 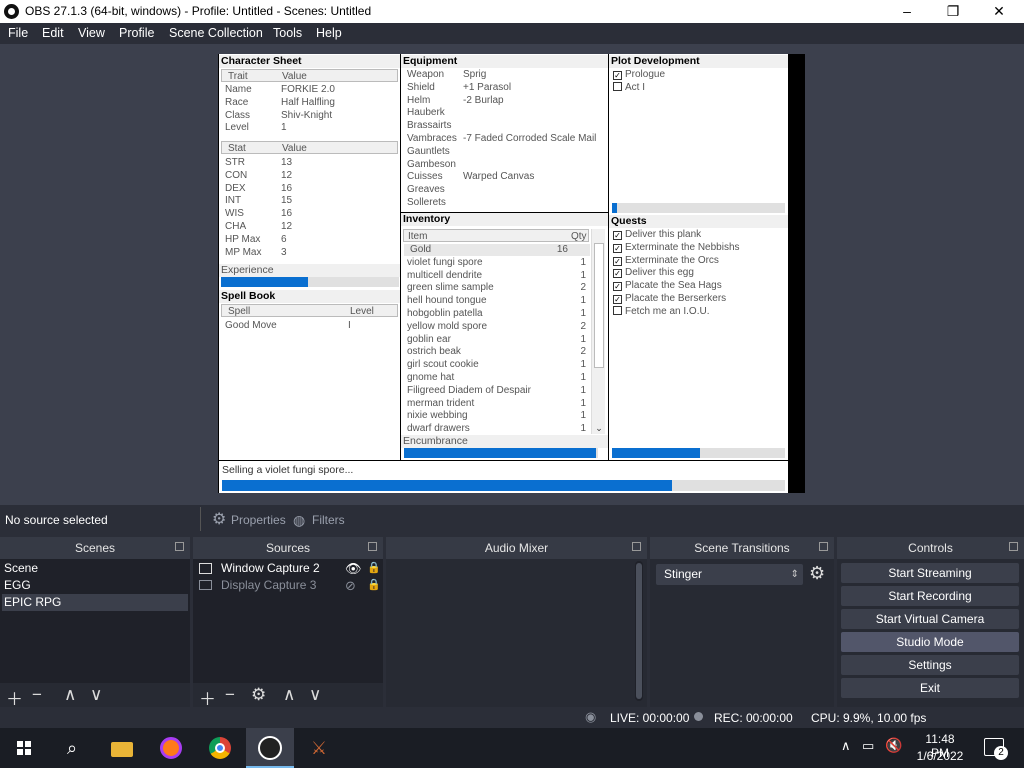 What do you see at coordinates (309, 296) in the screenshot?
I see `spell-book-title: Spell Book` at bounding box center [309, 296].